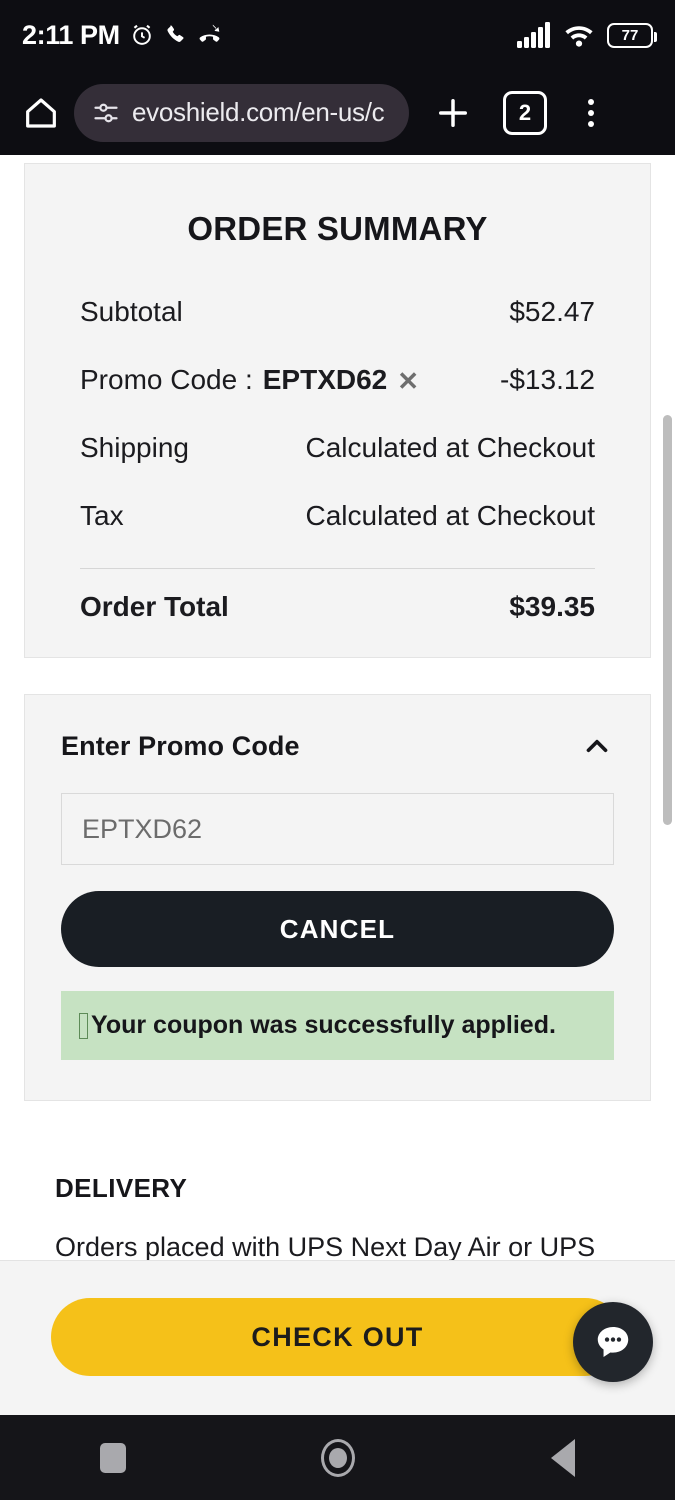 This screenshot has height=1500, width=675. Describe the element at coordinates (547, 379) in the screenshot. I see `promo-discount-value: -$13.12` at that location.